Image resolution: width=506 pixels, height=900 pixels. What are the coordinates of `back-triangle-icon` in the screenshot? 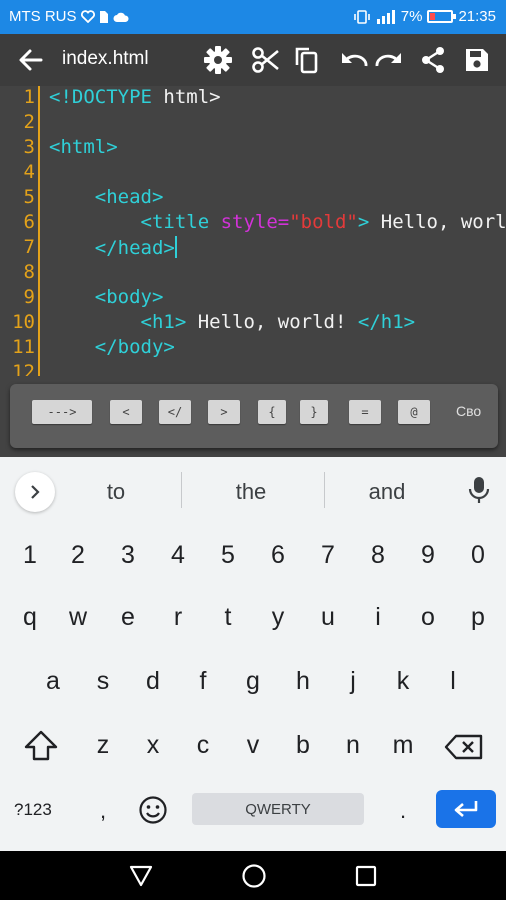 It's located at (141, 876).